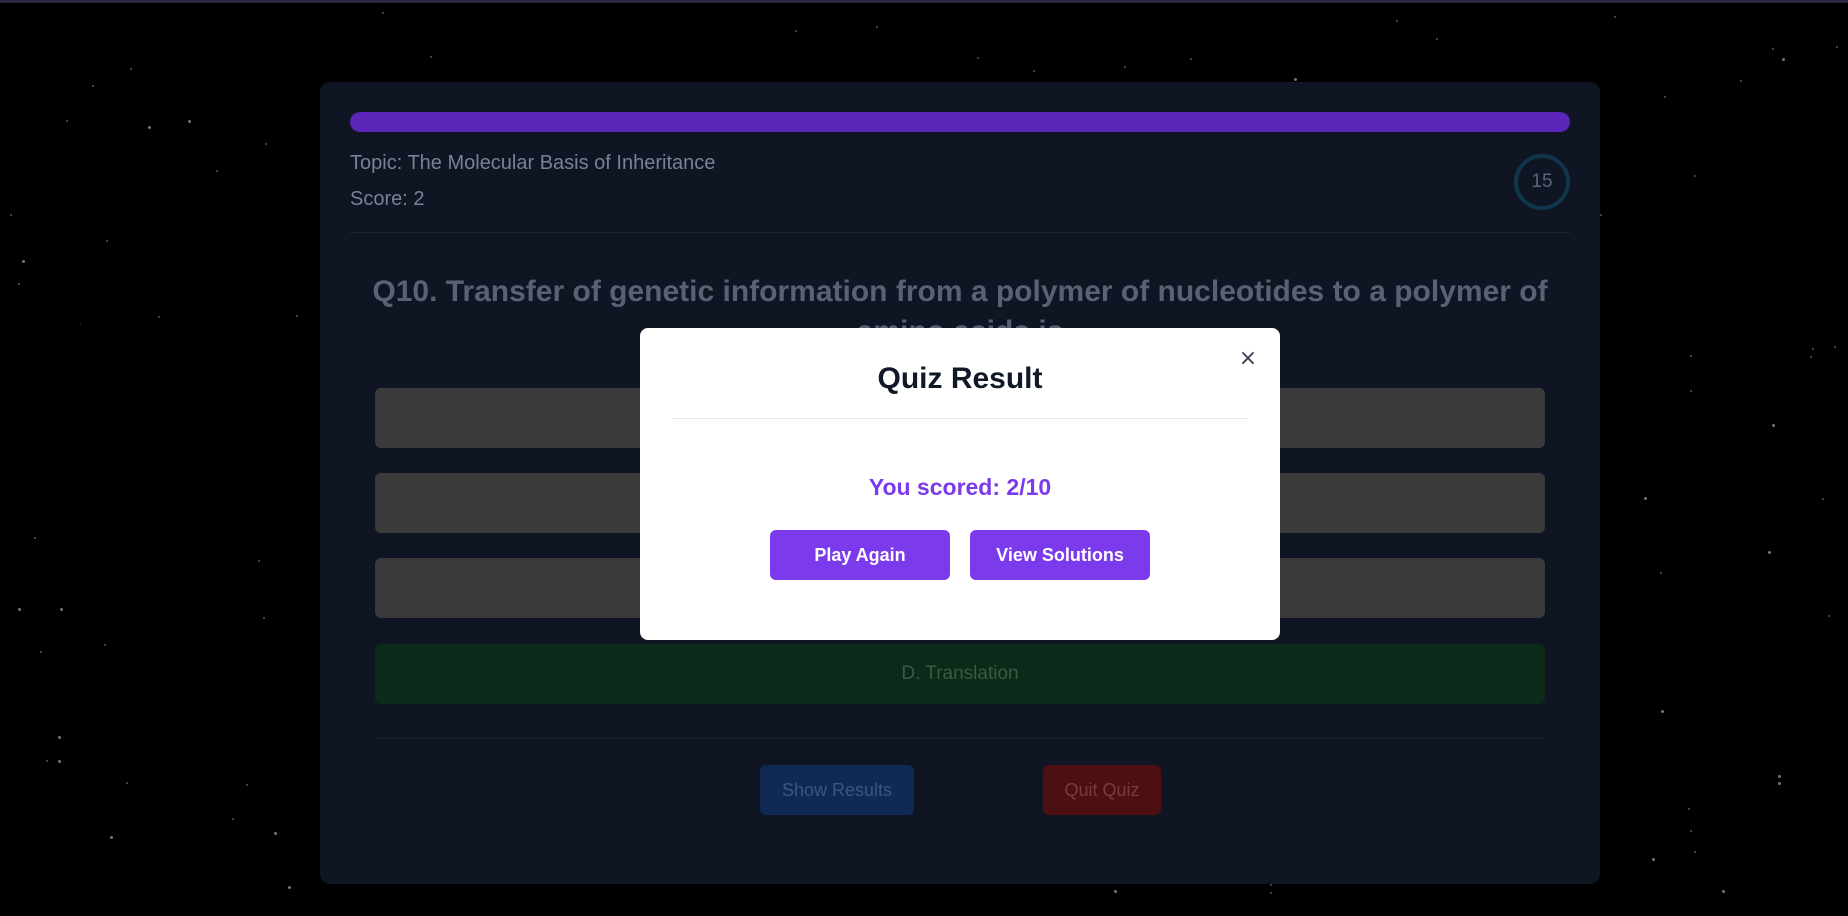  Describe the element at coordinates (960, 674) in the screenshot. I see `answer-option-d: D. Translation` at that location.